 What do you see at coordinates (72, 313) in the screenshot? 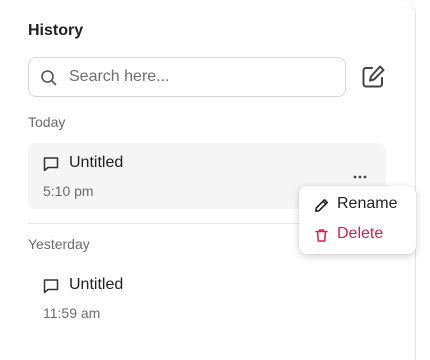
I see `history-item-time: 11:59 am` at bounding box center [72, 313].